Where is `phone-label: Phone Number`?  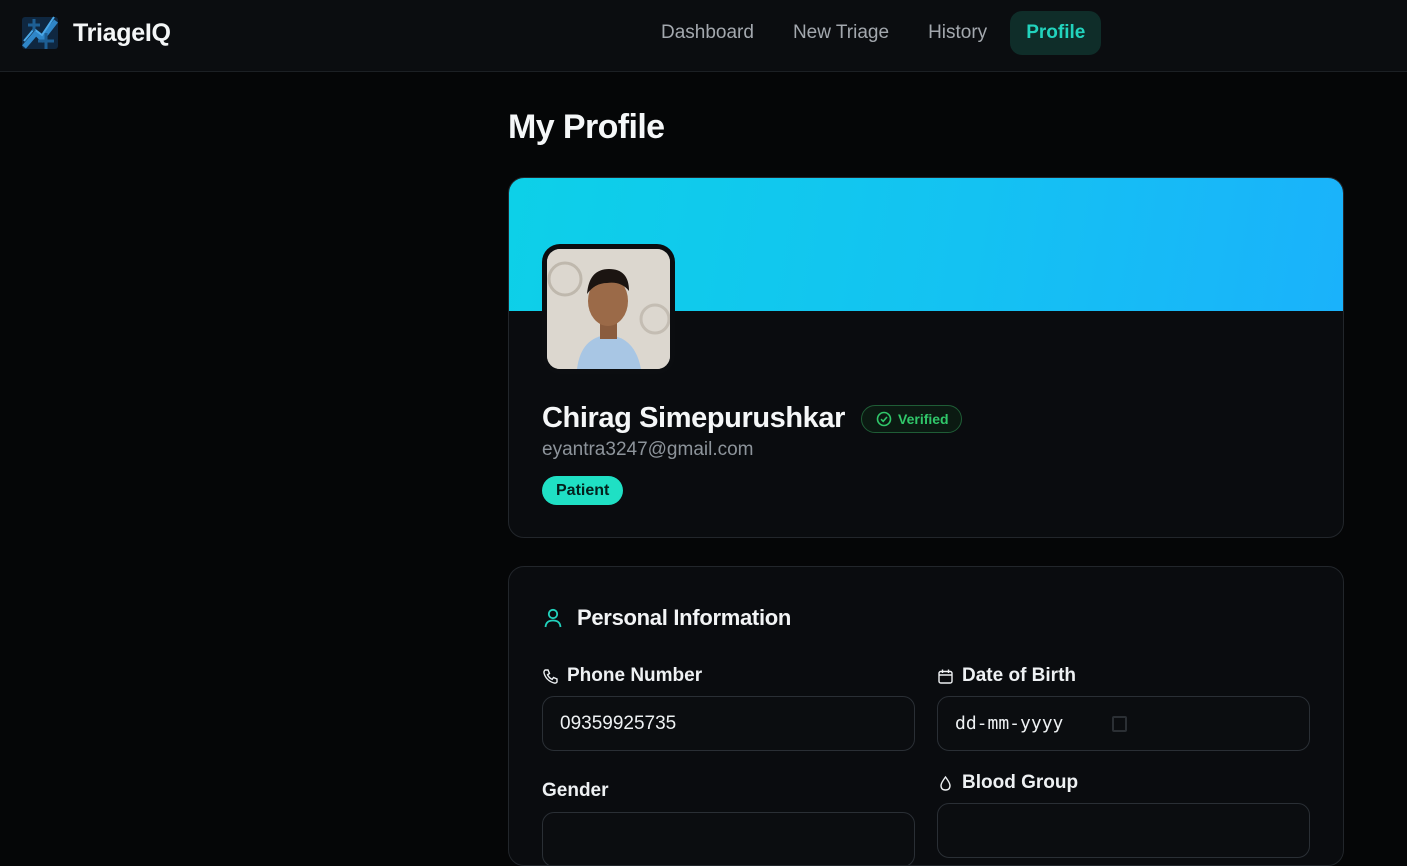 phone-label: Phone Number is located at coordinates (622, 676).